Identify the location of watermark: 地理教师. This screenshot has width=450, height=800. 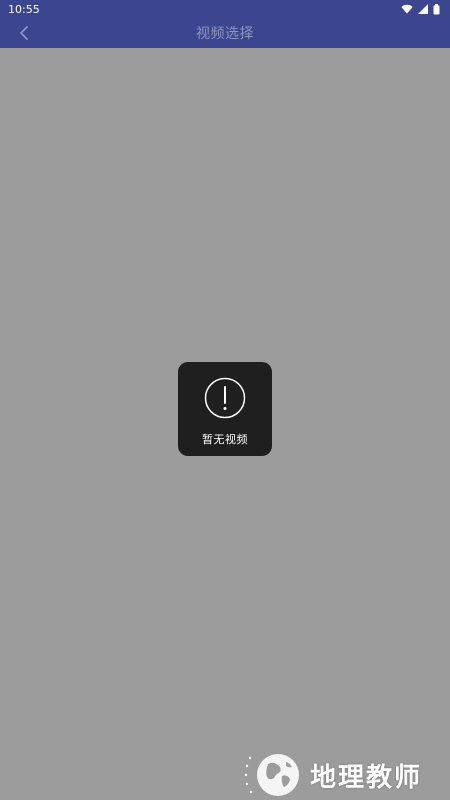
(342, 775).